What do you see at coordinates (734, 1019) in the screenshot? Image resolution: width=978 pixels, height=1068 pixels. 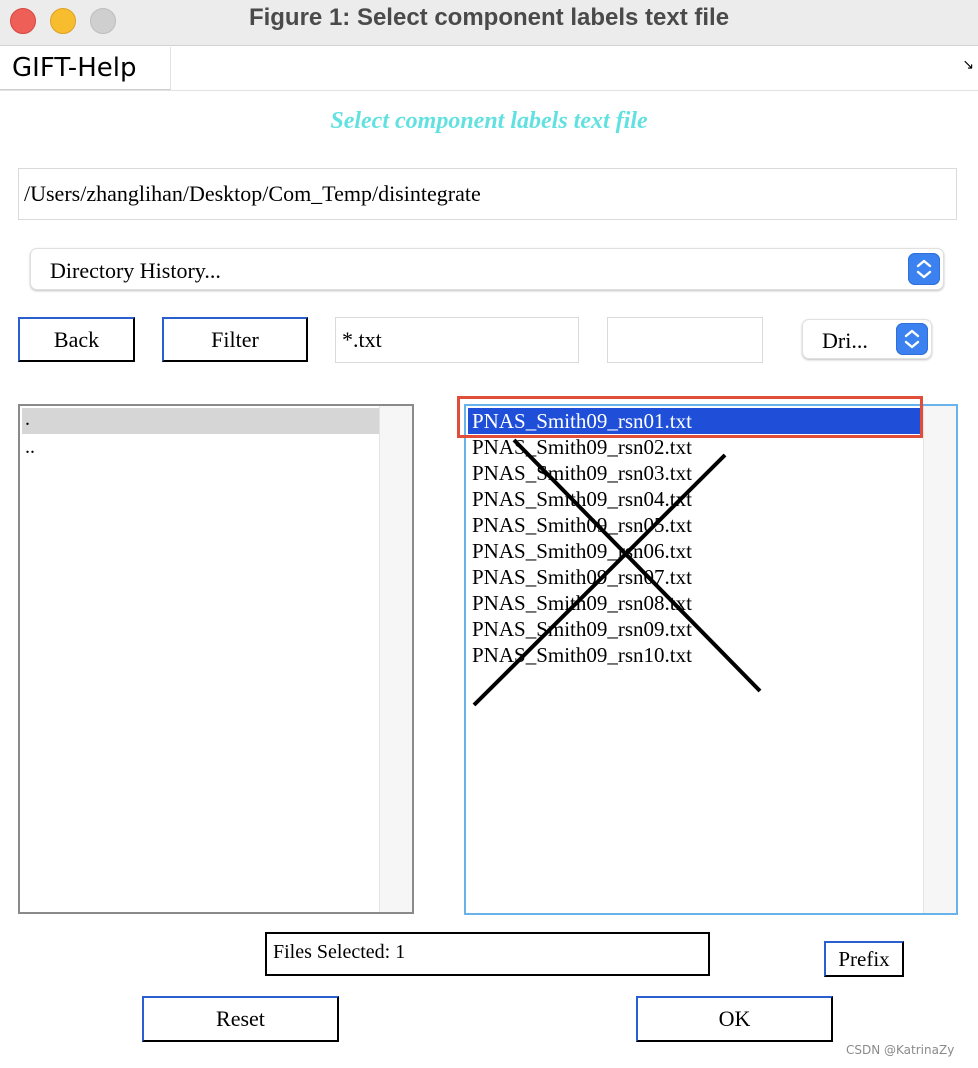 I see `ok-button: OK` at bounding box center [734, 1019].